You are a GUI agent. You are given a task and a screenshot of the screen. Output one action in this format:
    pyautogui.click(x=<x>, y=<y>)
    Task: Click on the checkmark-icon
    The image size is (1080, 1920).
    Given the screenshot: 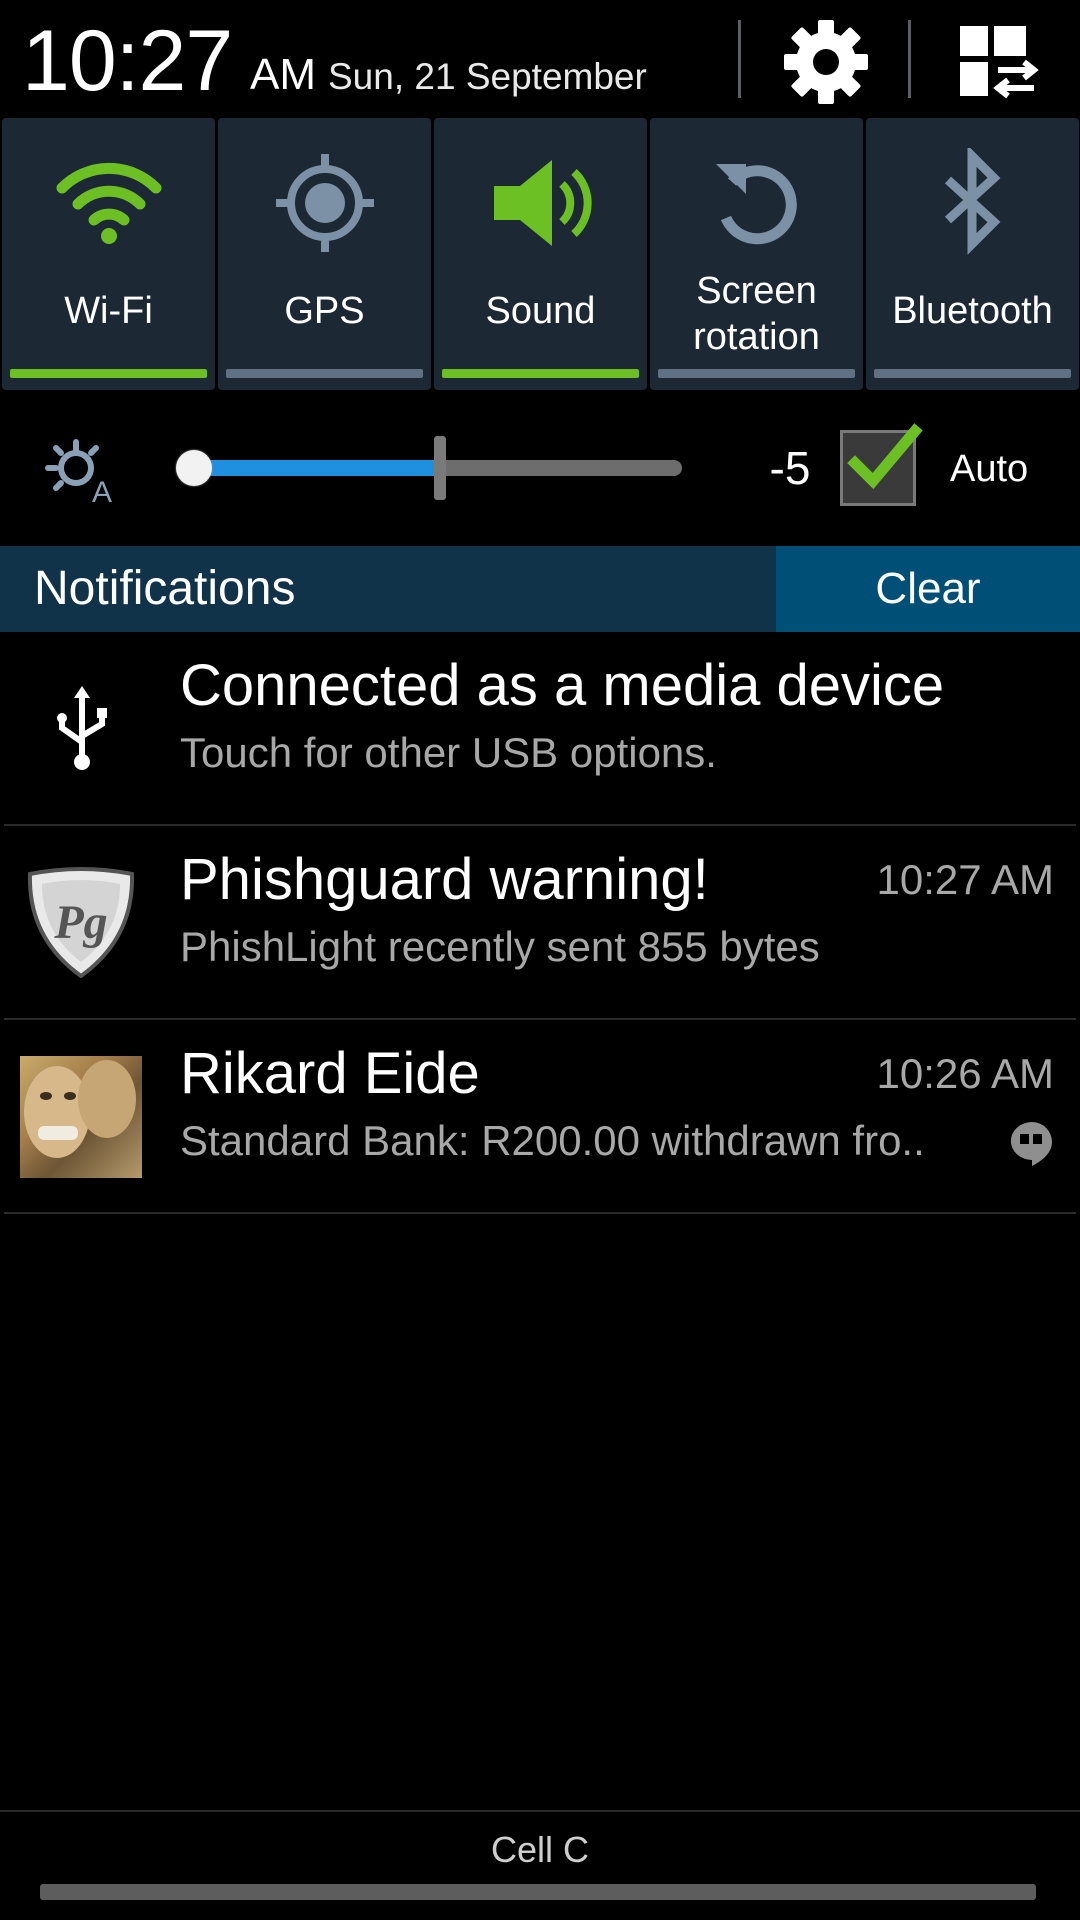 What is the action you would take?
    pyautogui.click(x=885, y=456)
    